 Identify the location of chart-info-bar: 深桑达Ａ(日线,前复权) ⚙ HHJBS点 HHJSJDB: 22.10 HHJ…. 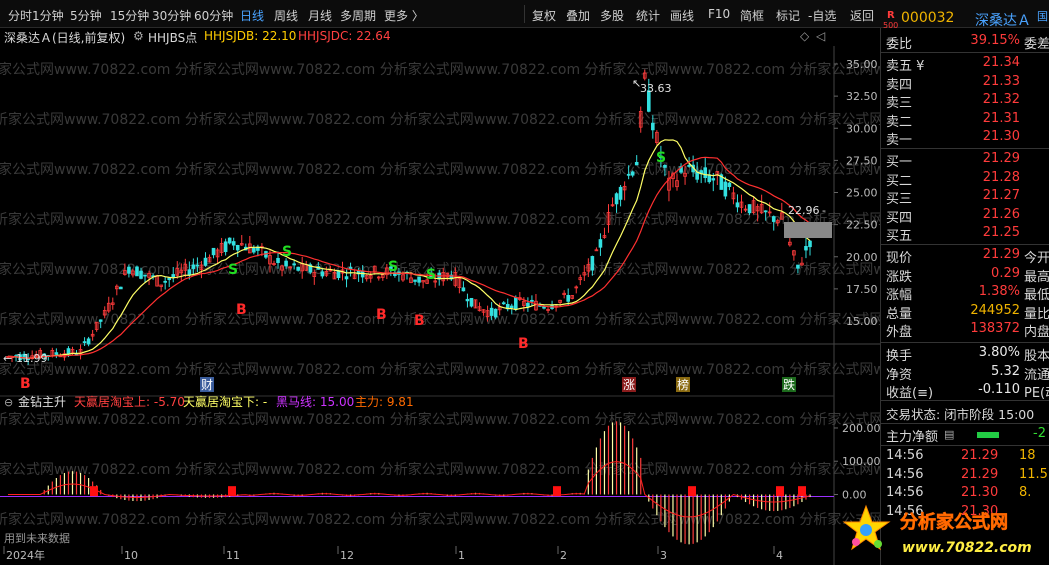
(440, 37).